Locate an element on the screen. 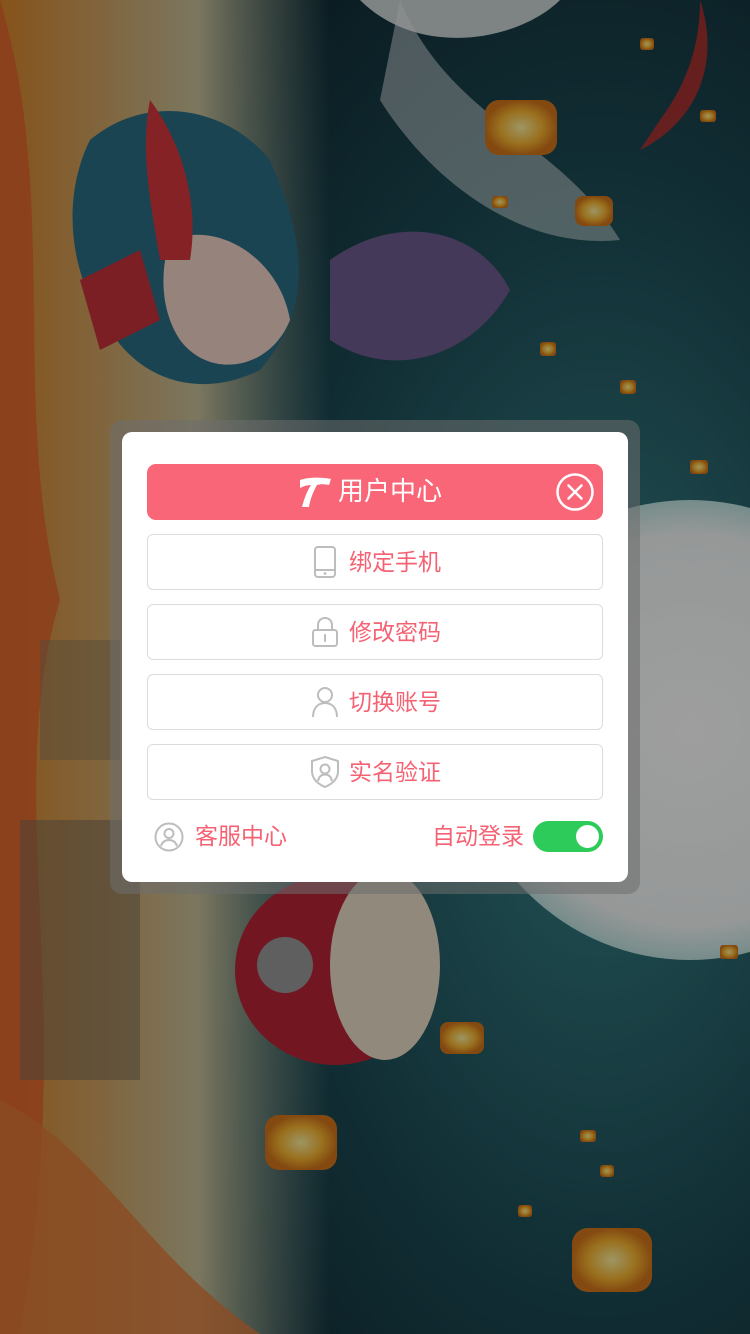 The width and height of the screenshot is (750, 1334). auto-login-label: 自动登录 is located at coordinates (478, 837).